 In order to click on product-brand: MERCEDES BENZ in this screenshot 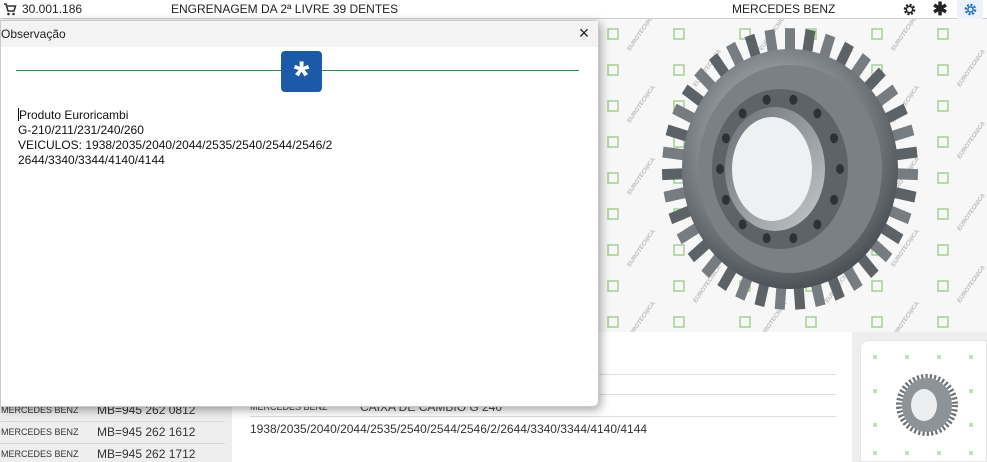, I will do `click(784, 9)`.